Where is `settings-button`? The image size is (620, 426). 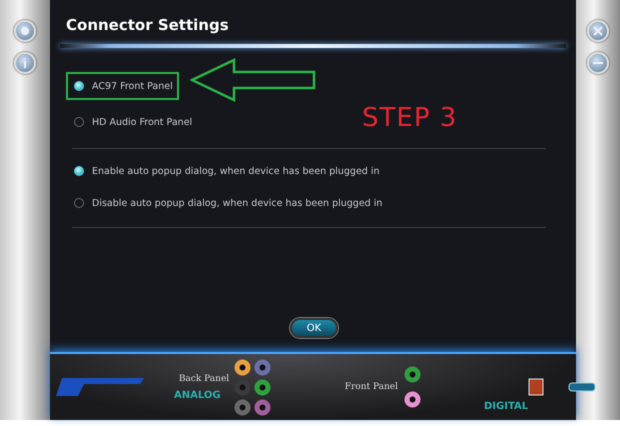 settings-button is located at coordinates (25, 31).